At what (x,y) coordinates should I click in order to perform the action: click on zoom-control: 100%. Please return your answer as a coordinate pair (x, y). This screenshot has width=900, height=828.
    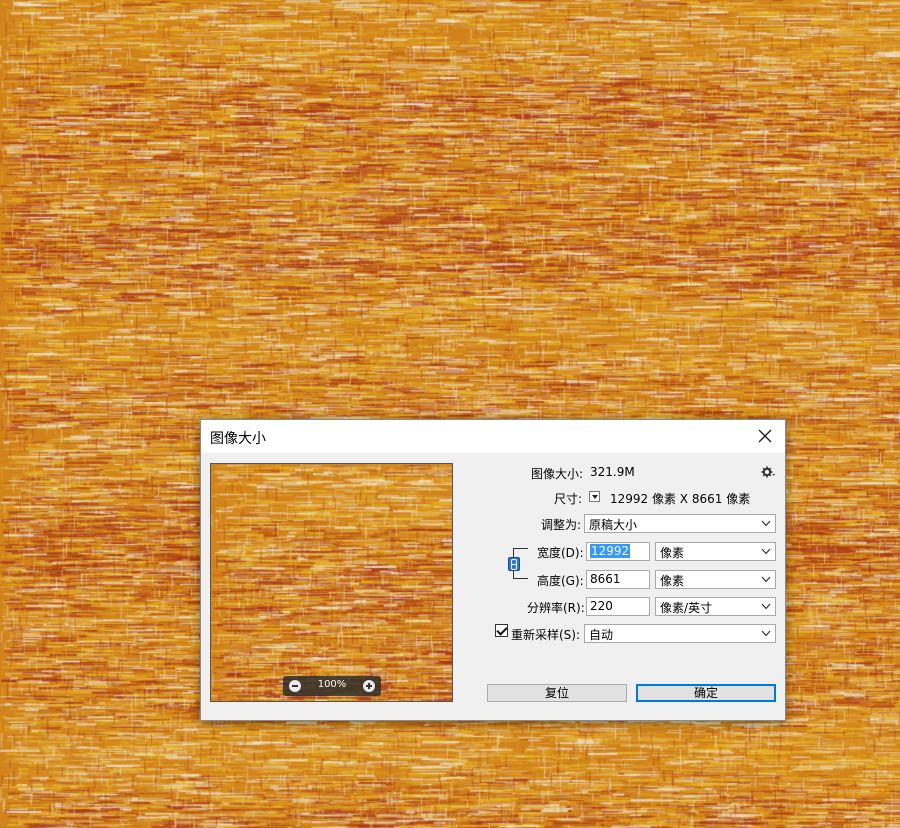
    Looking at the image, I should click on (332, 686).